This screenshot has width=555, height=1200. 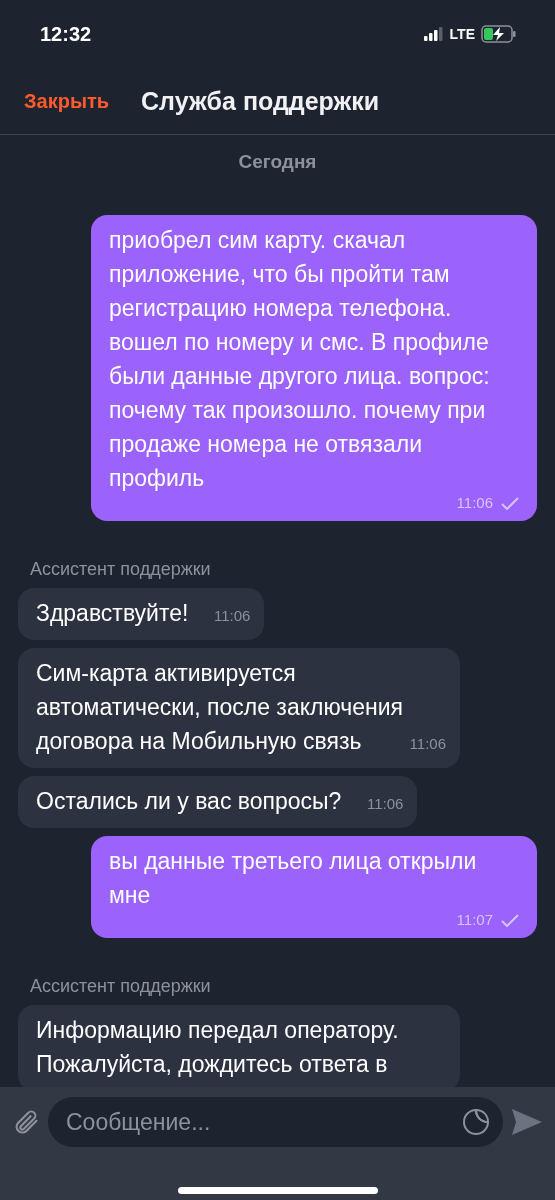 I want to click on message-text: Информацию передал оператору. Пожалуйста, дождитесь ответа в, so click(x=217, y=1047).